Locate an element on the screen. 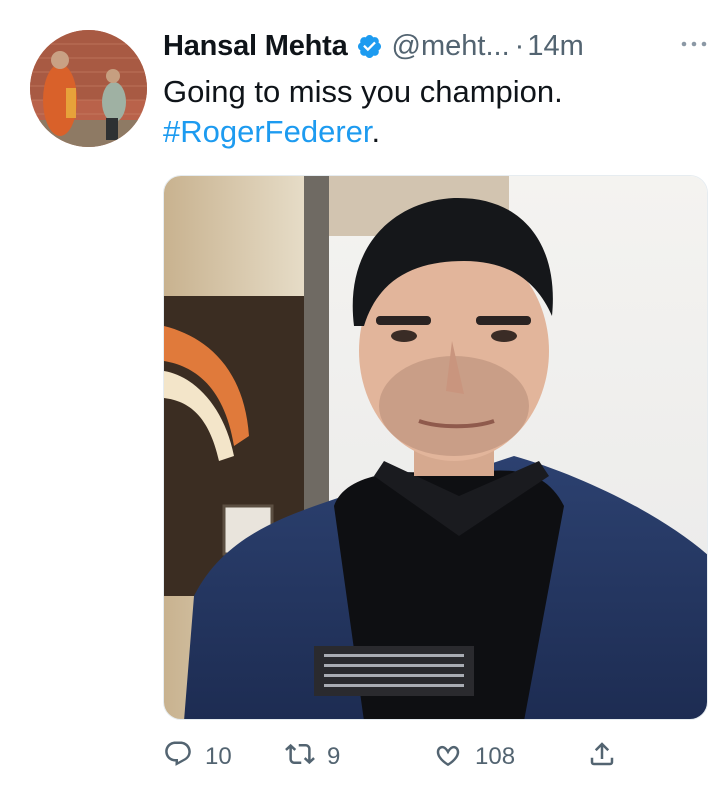 Image resolution: width=724 pixels, height=796 pixels. tweet-actions: 10 9 108 is located at coordinates (398, 757).